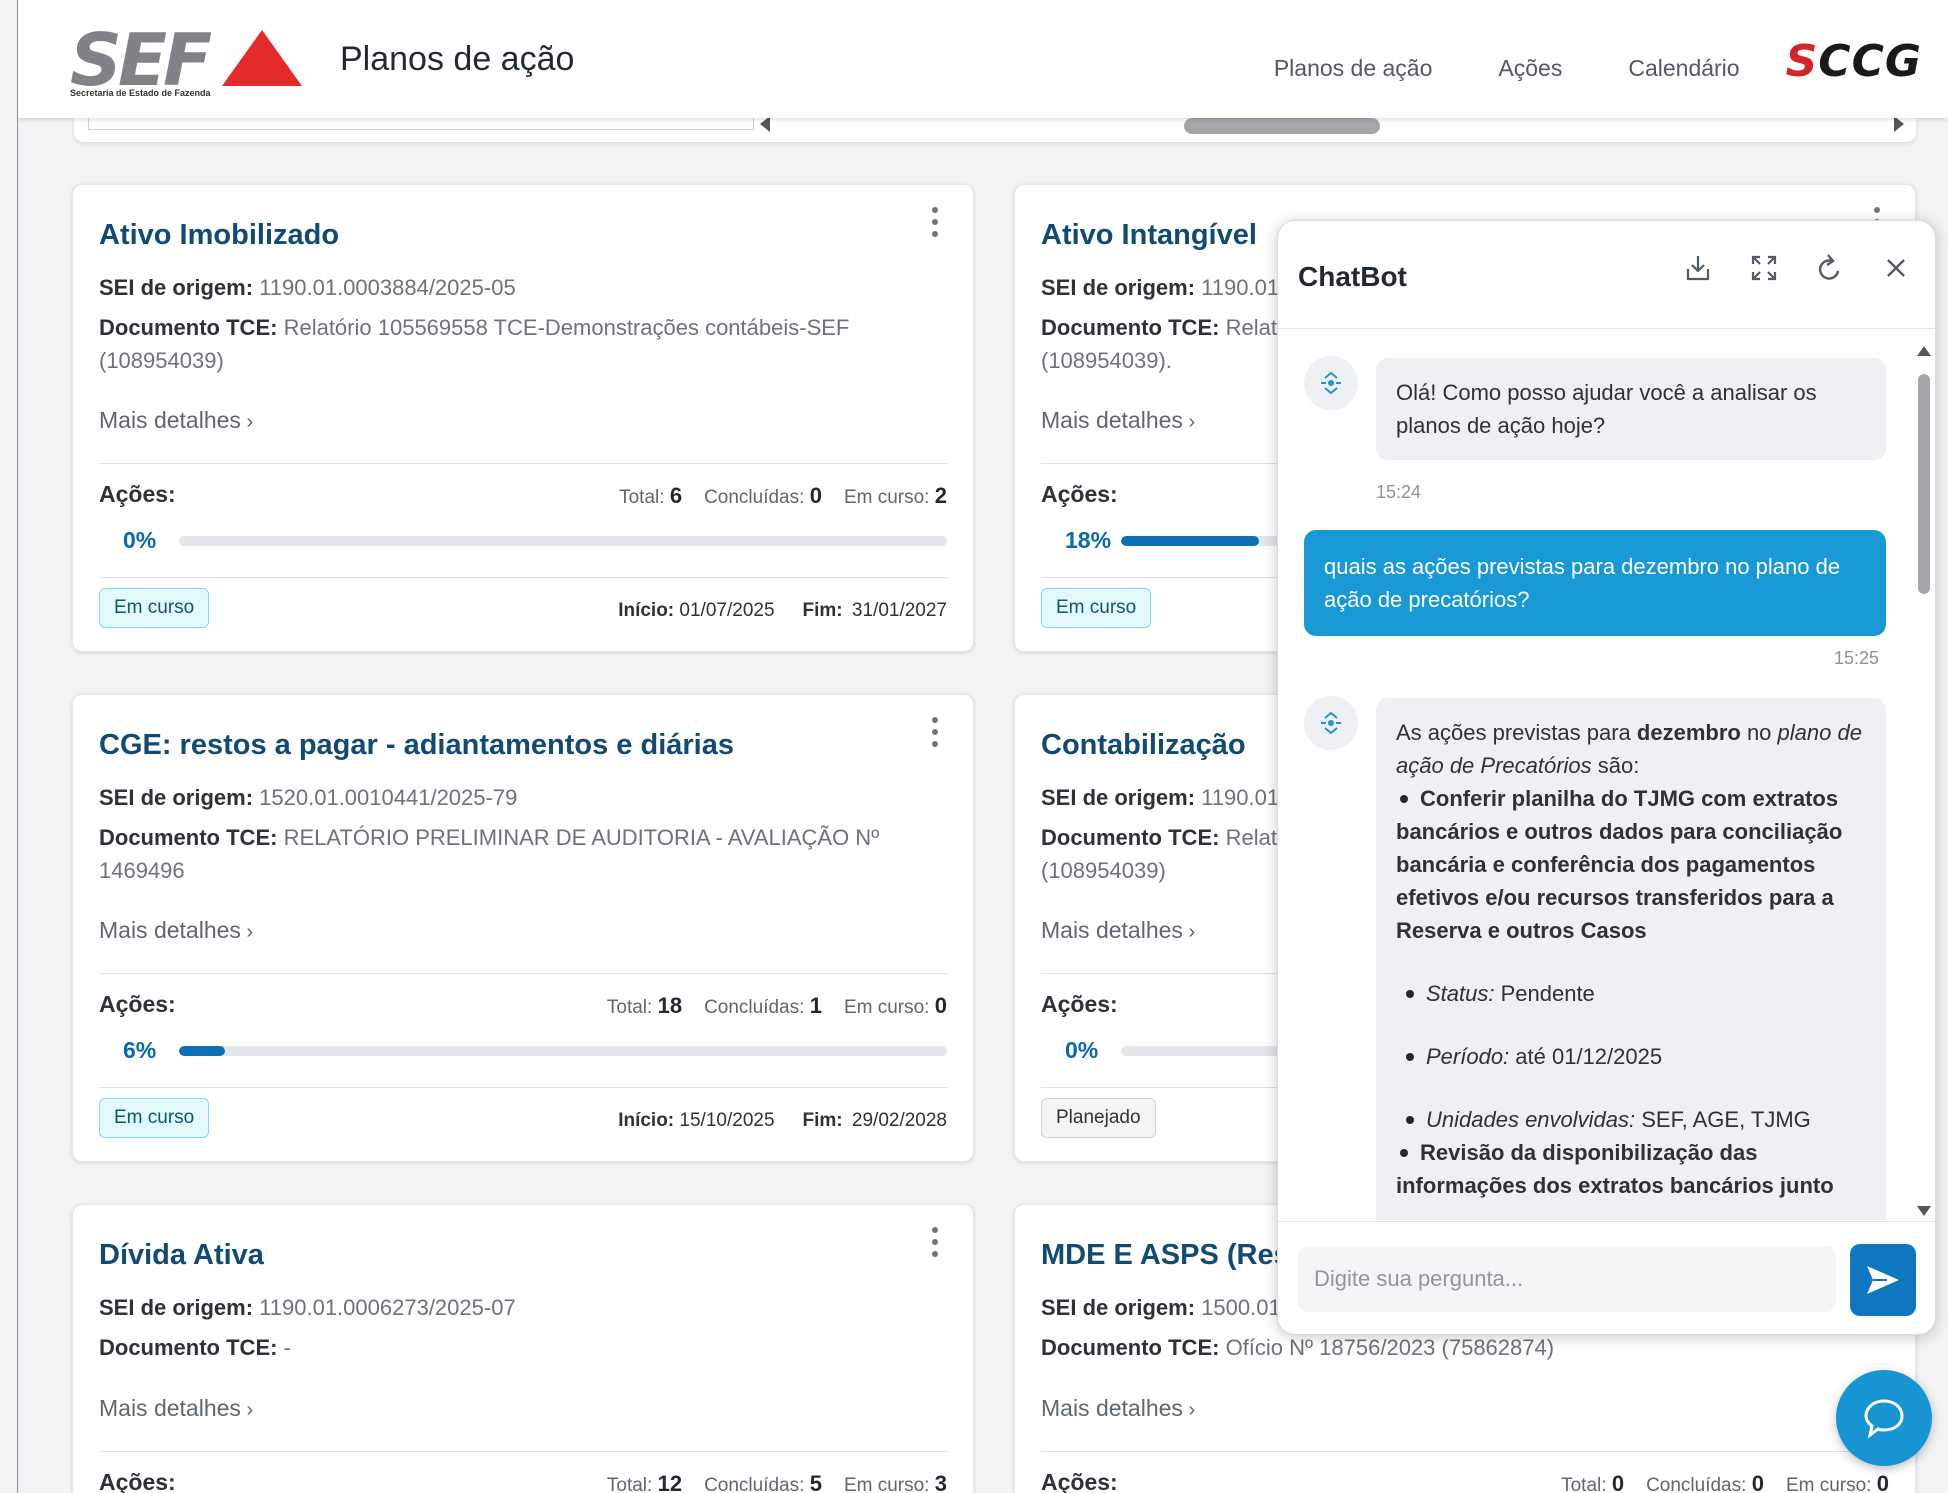  I want to click on scroll-left-arrow, so click(765, 124).